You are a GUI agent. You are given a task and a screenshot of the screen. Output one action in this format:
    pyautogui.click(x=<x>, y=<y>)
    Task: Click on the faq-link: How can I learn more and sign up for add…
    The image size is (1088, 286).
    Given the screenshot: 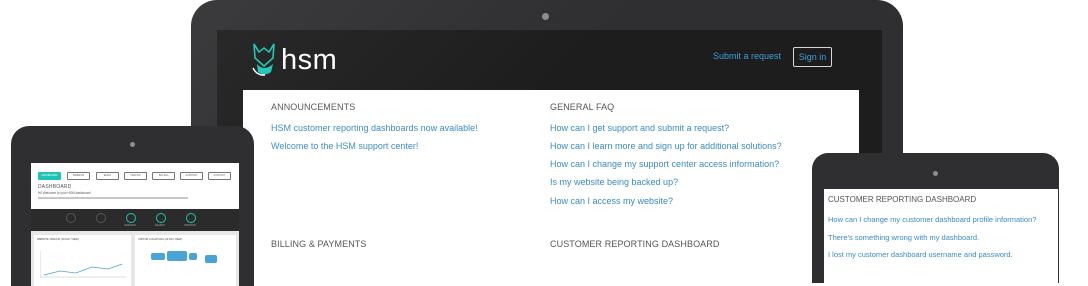 What is the action you would take?
    pyautogui.click(x=666, y=146)
    